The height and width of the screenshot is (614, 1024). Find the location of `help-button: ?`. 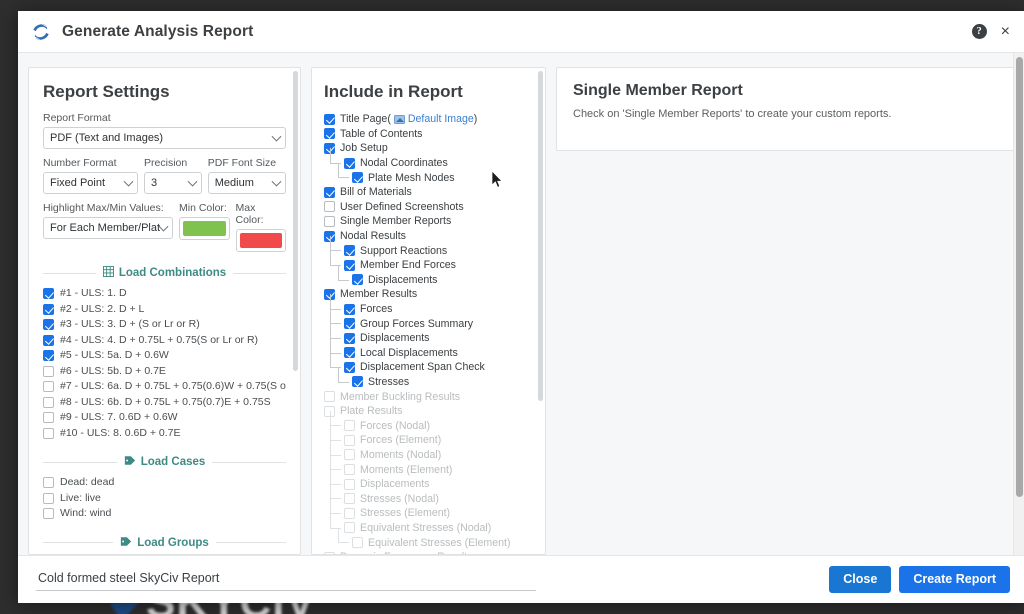

help-button: ? is located at coordinates (979, 31).